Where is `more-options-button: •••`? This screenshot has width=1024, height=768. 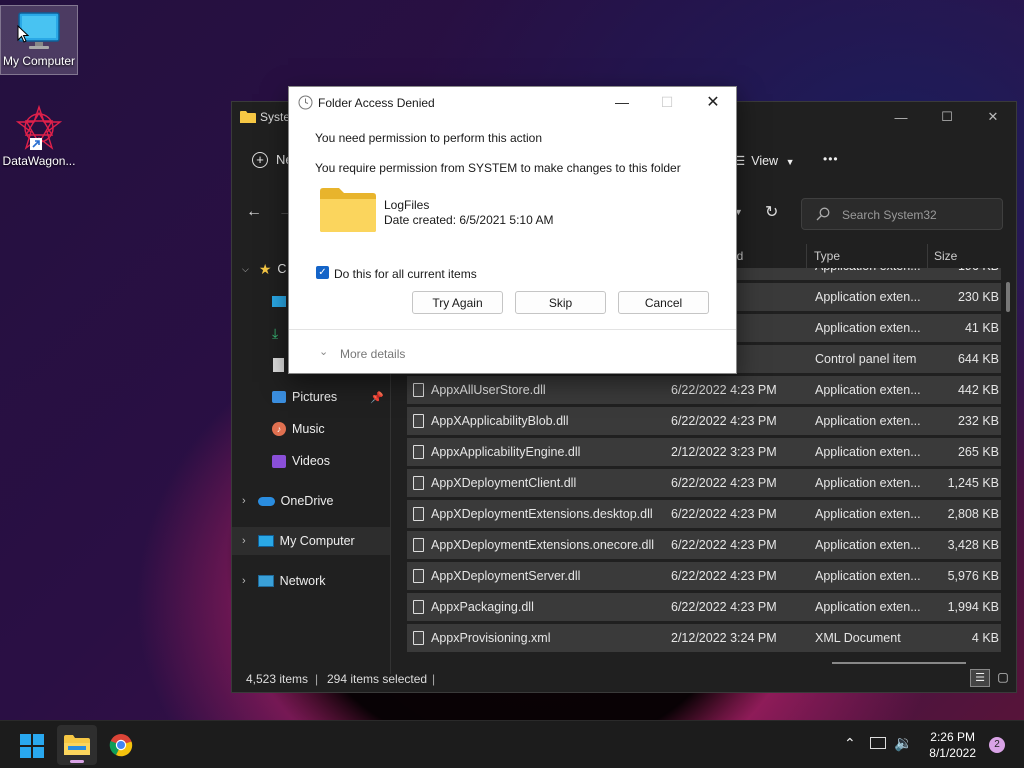
more-options-button: ••• is located at coordinates (831, 159).